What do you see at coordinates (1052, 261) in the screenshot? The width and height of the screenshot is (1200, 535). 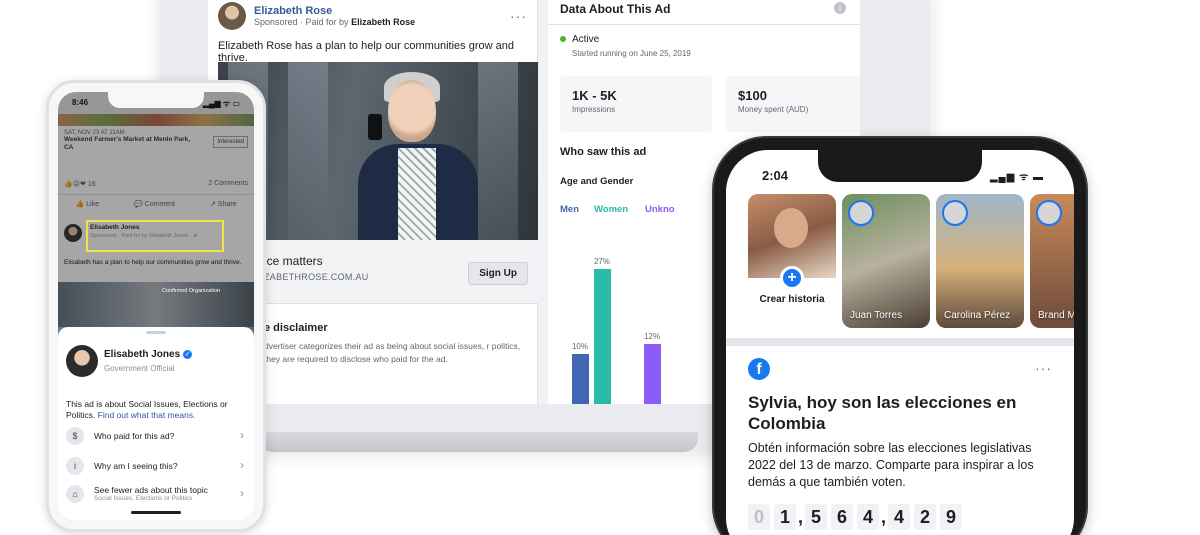 I see `story-card: Brand Mora` at bounding box center [1052, 261].